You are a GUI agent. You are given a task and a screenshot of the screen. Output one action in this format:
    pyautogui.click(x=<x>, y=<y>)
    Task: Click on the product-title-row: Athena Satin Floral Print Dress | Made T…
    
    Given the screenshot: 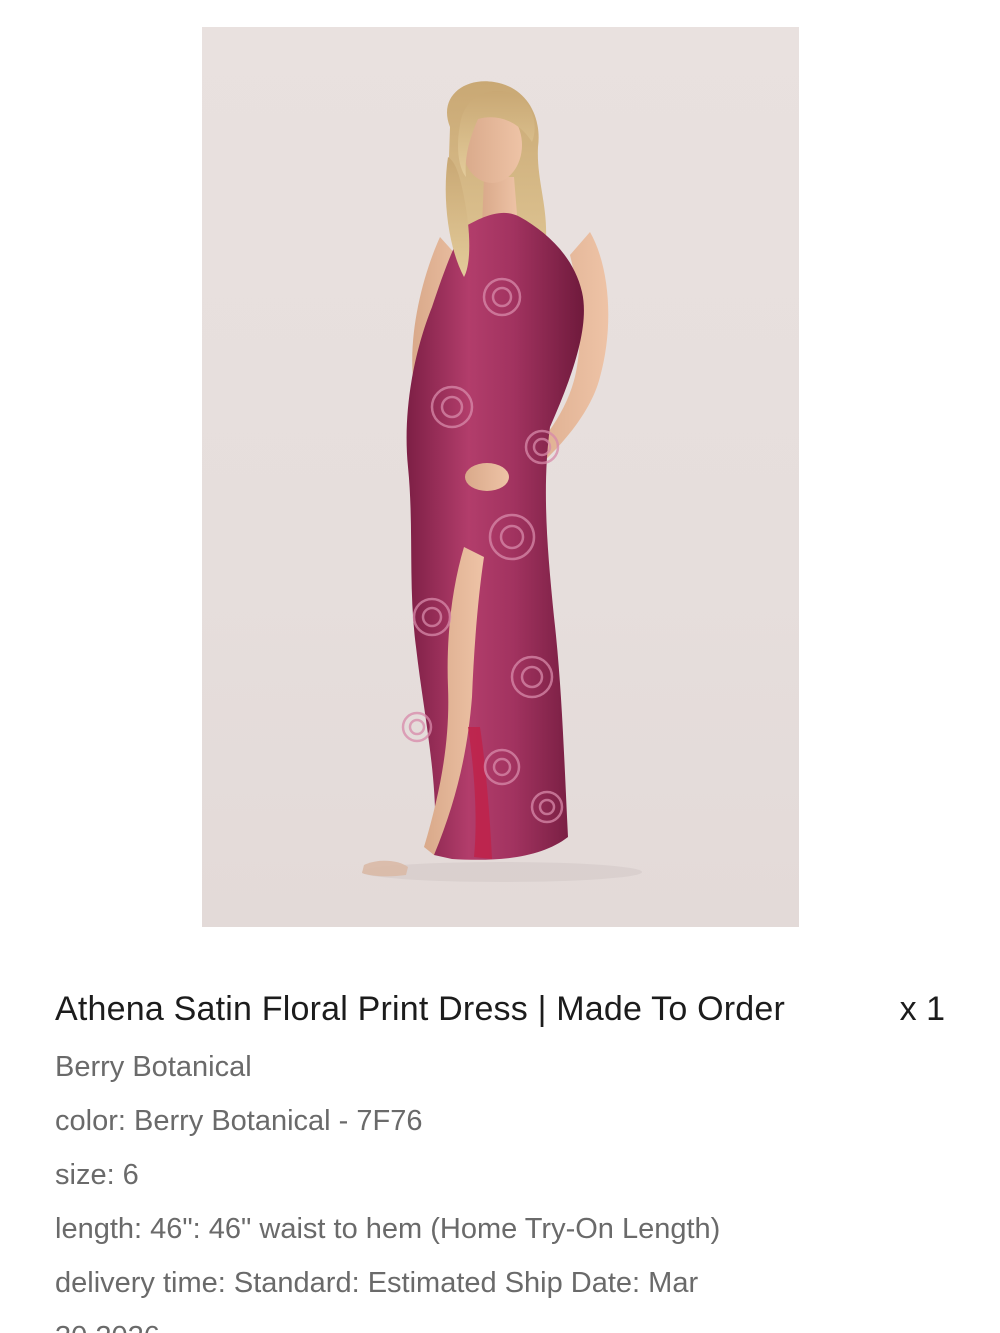 What is the action you would take?
    pyautogui.click(x=500, y=1010)
    